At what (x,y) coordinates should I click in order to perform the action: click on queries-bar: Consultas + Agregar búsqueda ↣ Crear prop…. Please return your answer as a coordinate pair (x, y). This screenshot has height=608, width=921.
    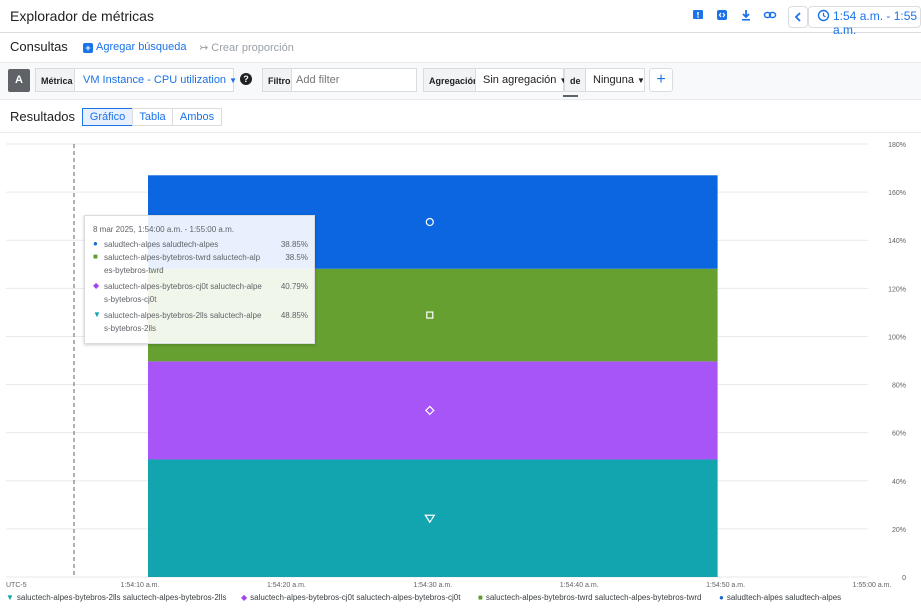
    Looking at the image, I should click on (460, 48).